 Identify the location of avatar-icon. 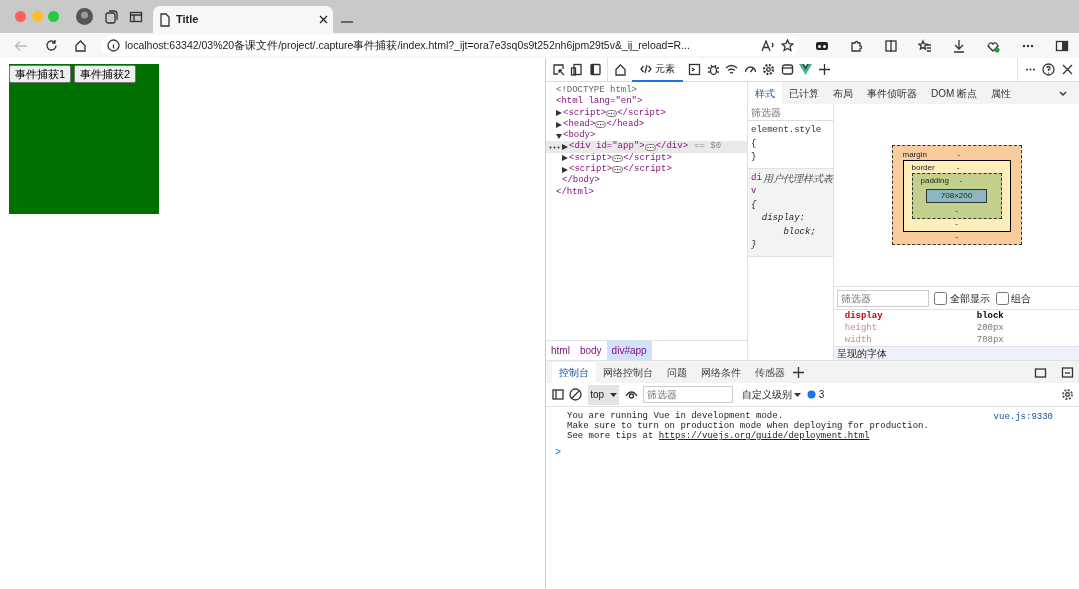
(84, 16).